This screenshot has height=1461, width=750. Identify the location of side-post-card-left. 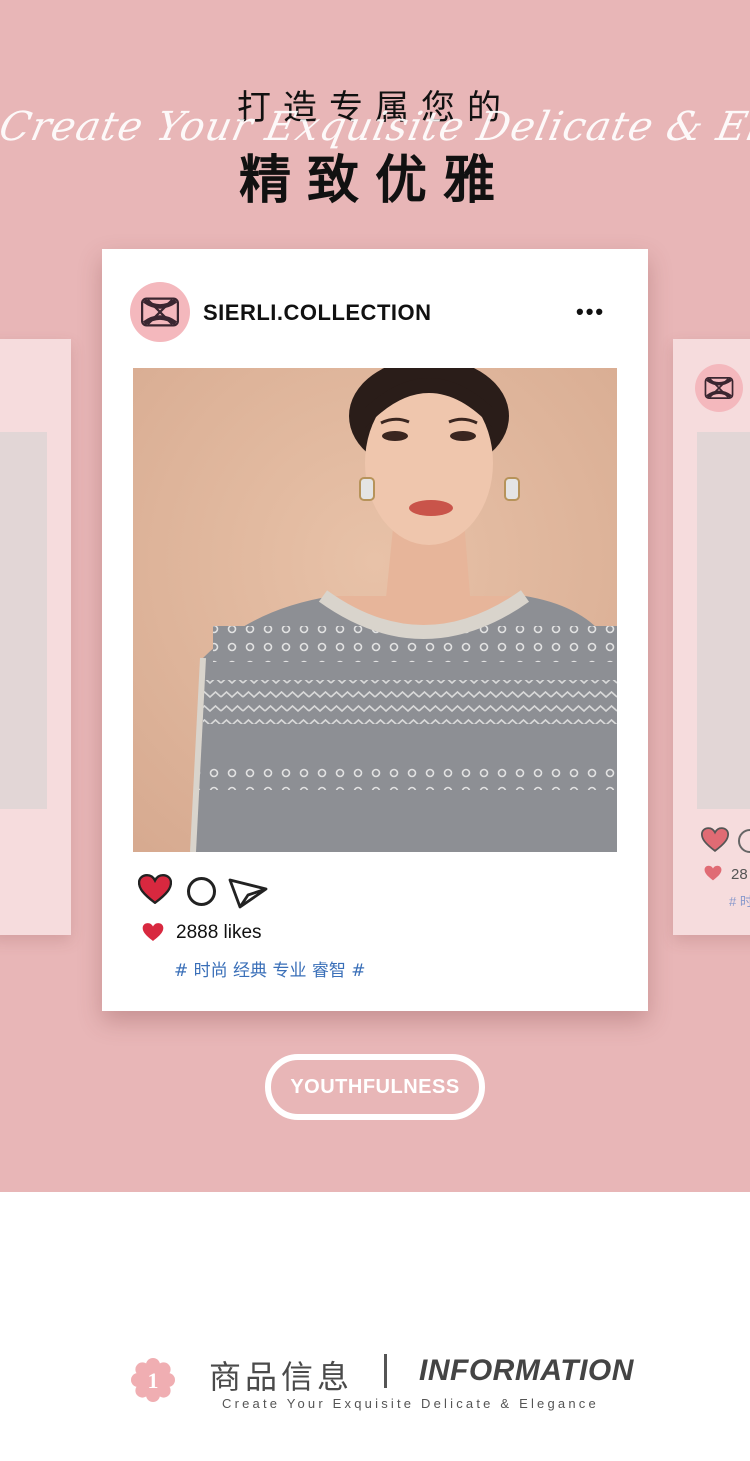
(35, 637).